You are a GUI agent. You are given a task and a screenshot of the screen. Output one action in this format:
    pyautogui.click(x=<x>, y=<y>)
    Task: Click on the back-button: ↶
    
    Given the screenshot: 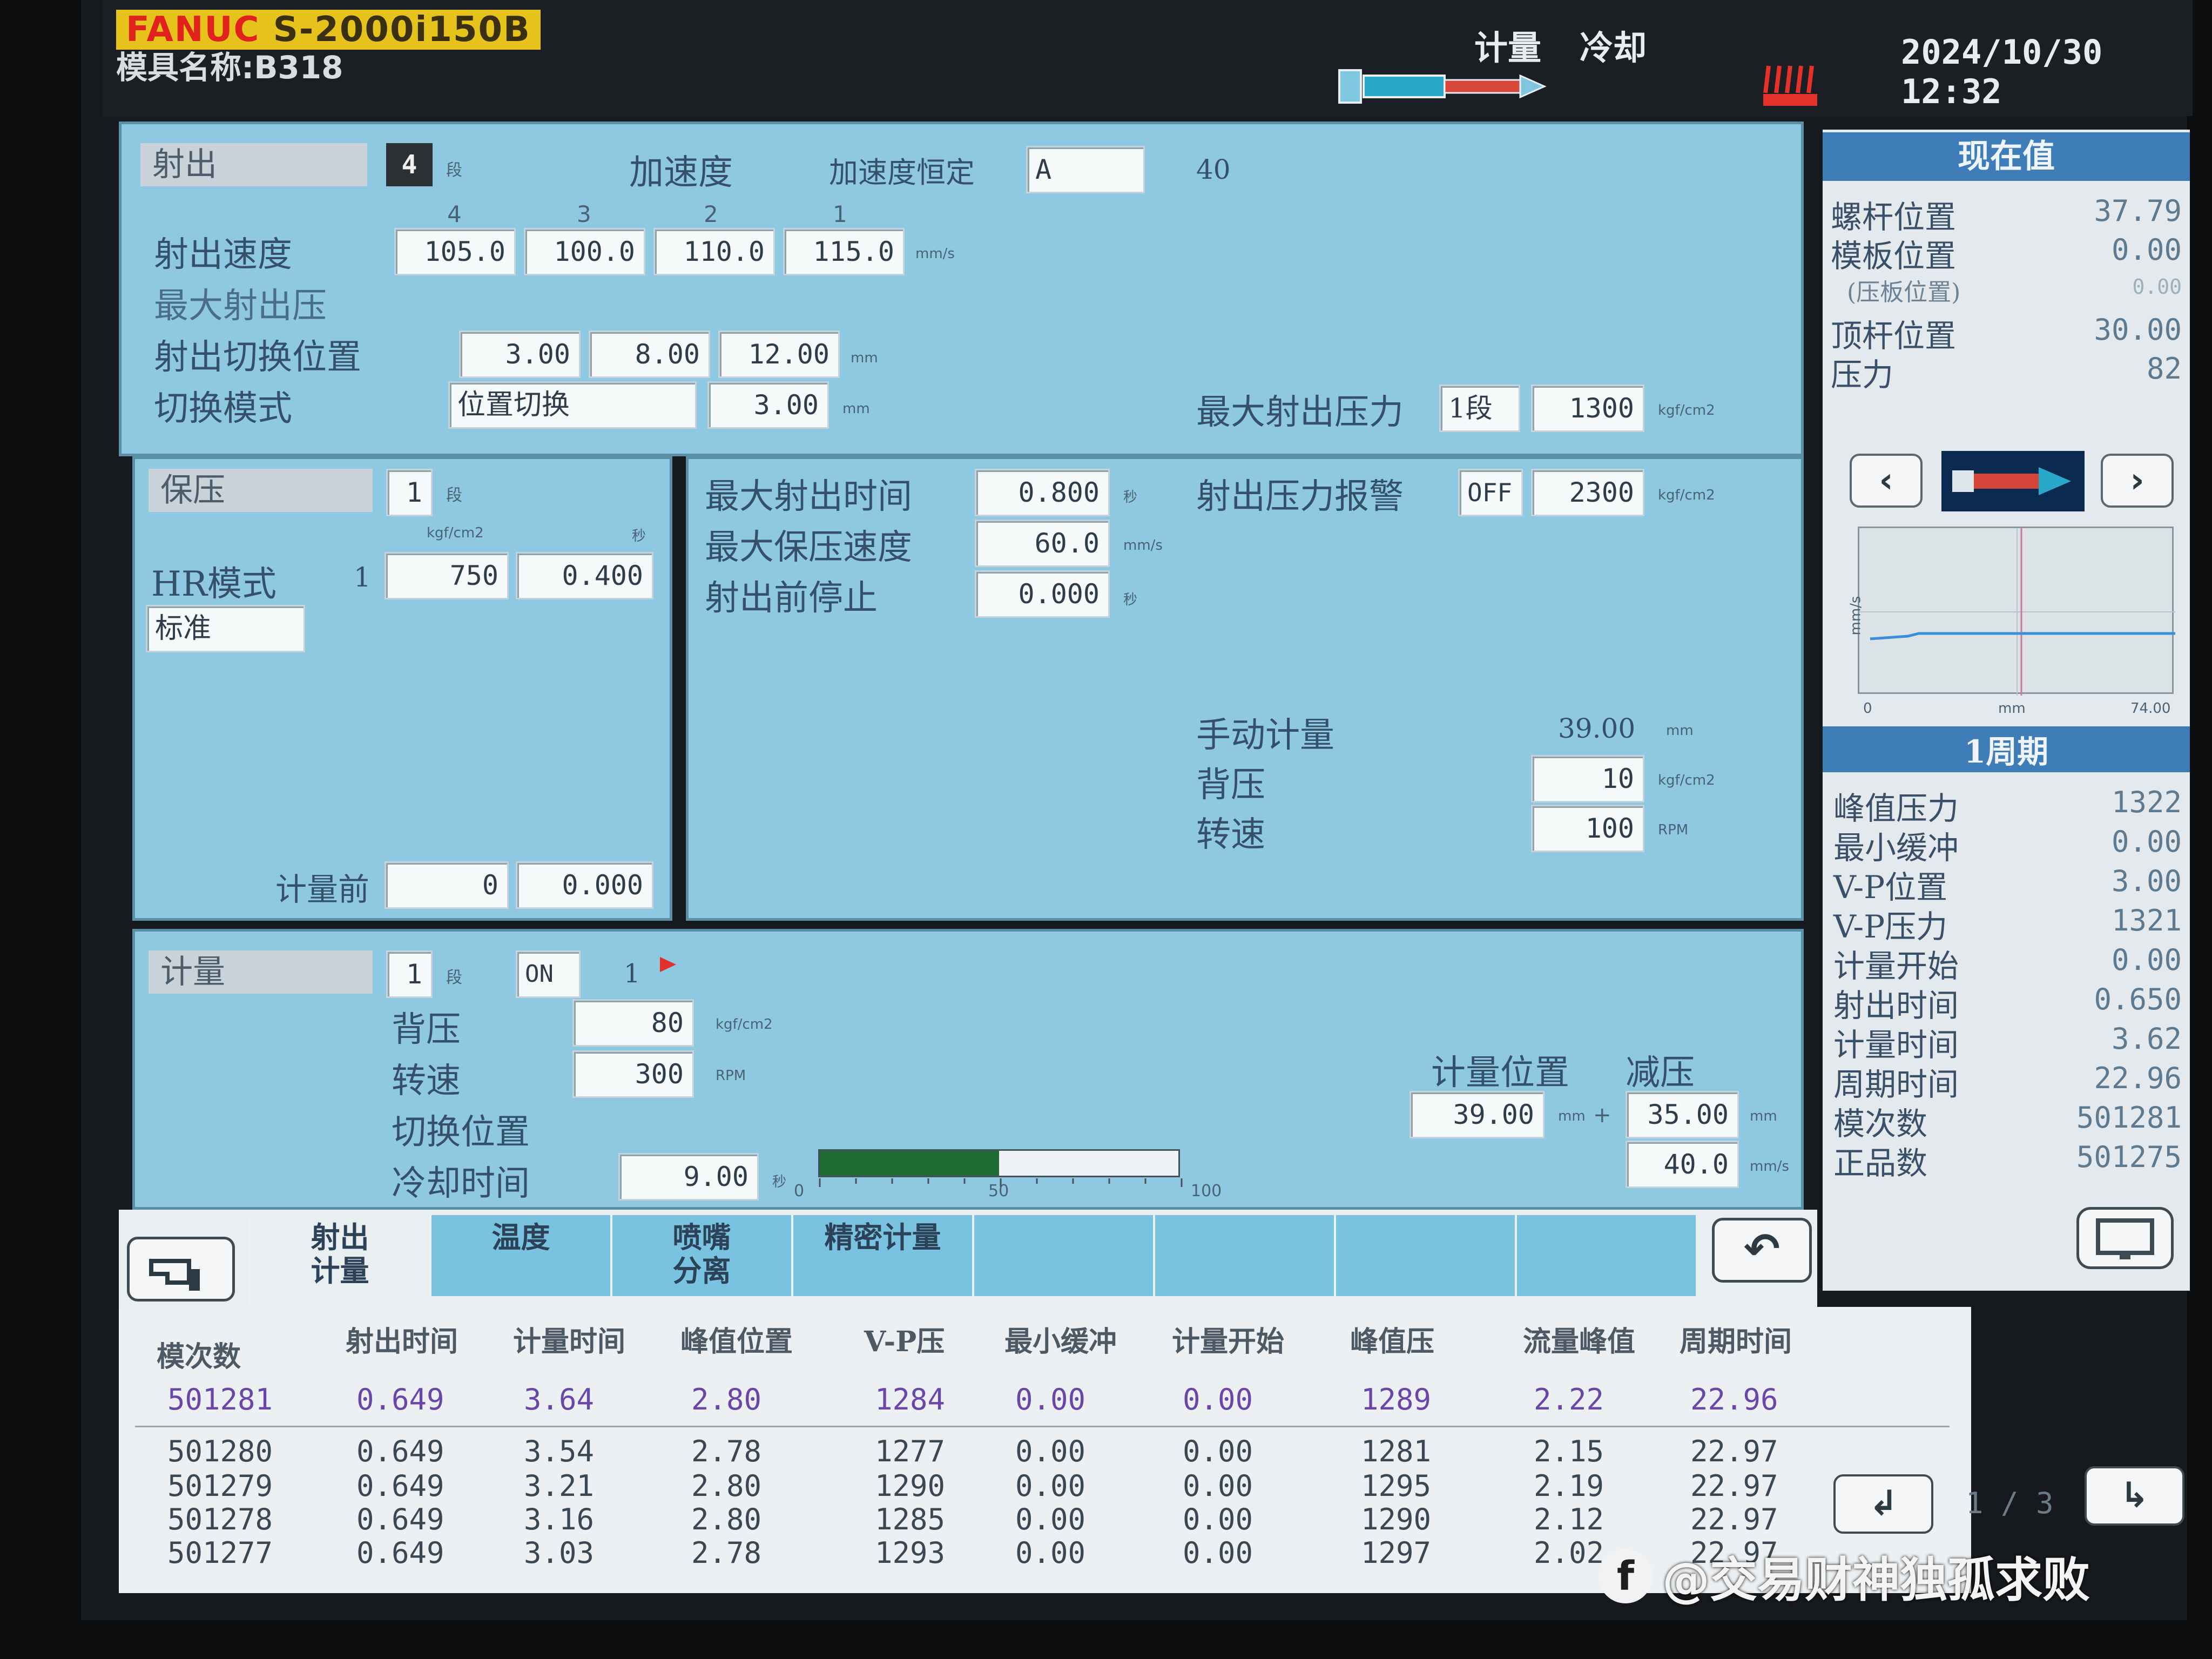 What is the action you would take?
    pyautogui.click(x=1762, y=1250)
    